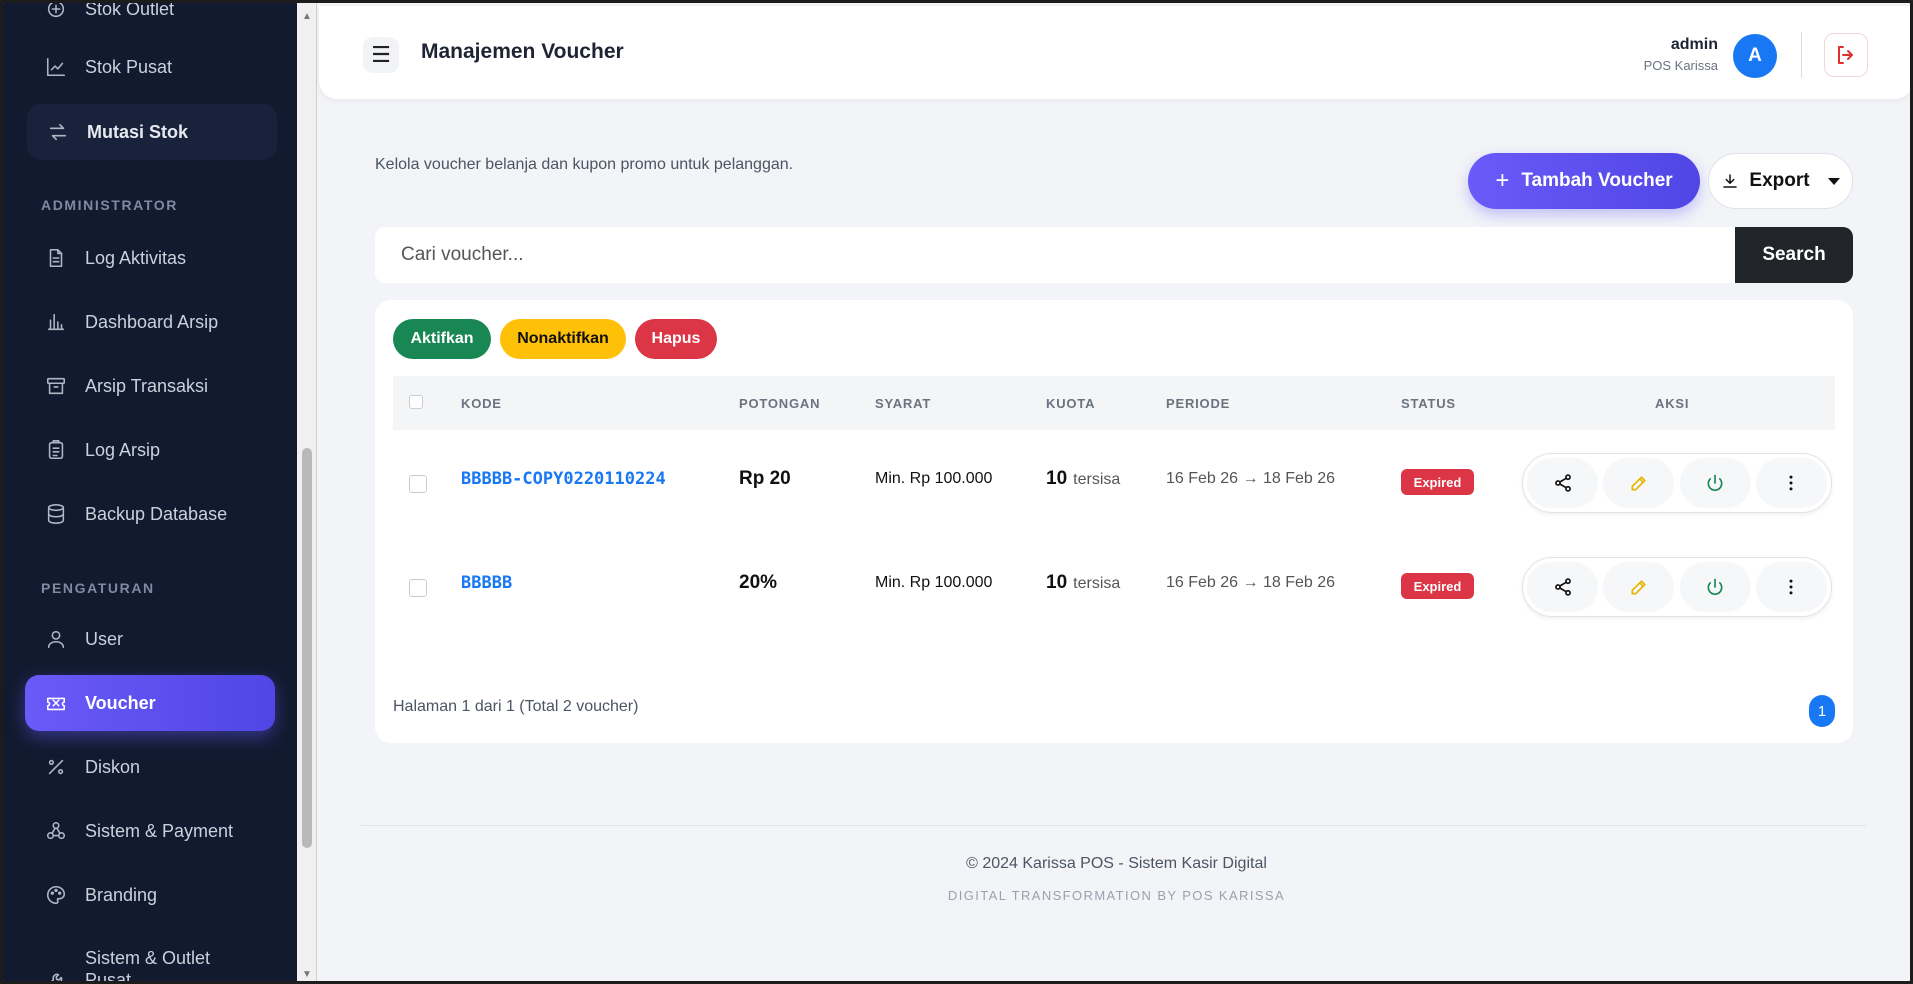 The width and height of the screenshot is (1913, 984). Describe the element at coordinates (1780, 181) in the screenshot. I see `export-dropdown-button: Export` at that location.